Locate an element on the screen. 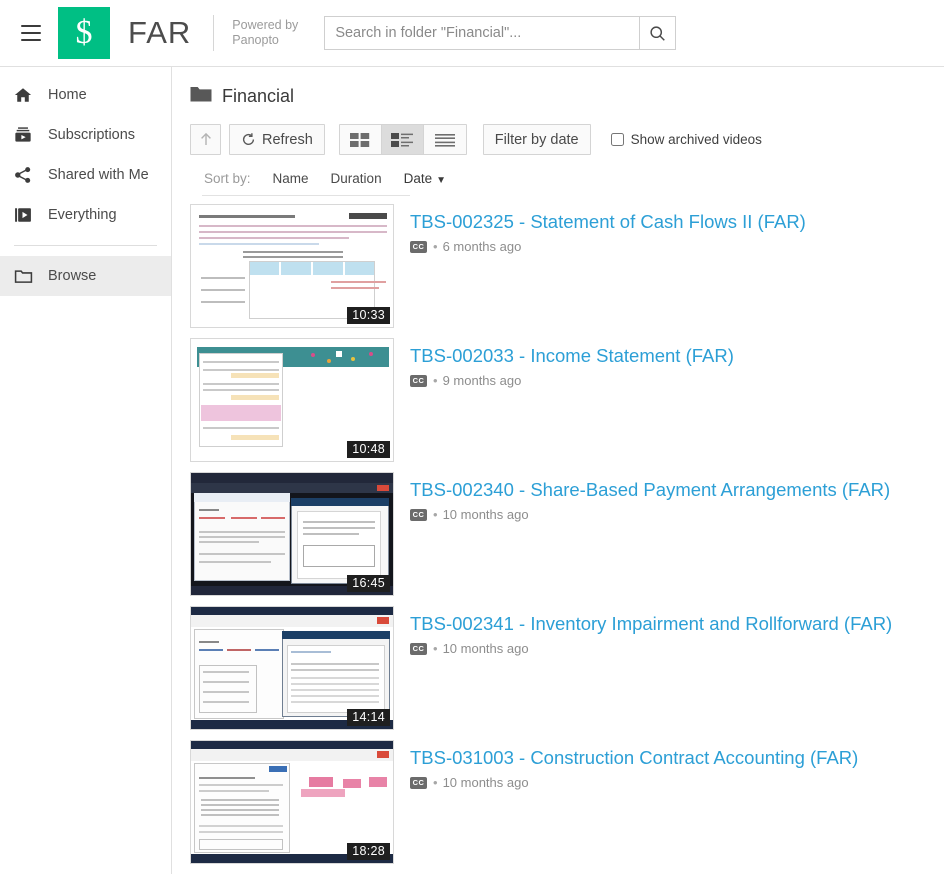  detail-view-icon is located at coordinates (402, 139).